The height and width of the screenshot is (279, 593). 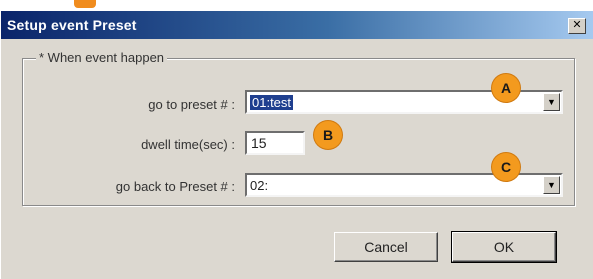 What do you see at coordinates (102, 57) in the screenshot?
I see `group-legend: * When event happen` at bounding box center [102, 57].